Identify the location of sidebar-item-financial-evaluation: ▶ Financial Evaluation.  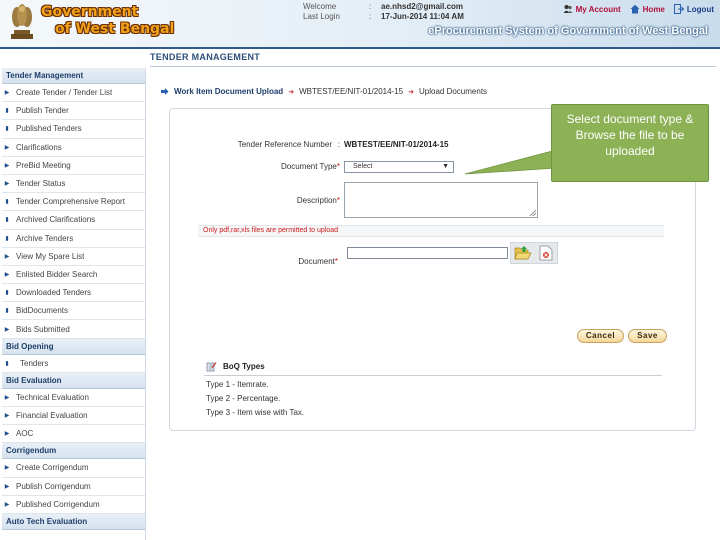
(73, 416).